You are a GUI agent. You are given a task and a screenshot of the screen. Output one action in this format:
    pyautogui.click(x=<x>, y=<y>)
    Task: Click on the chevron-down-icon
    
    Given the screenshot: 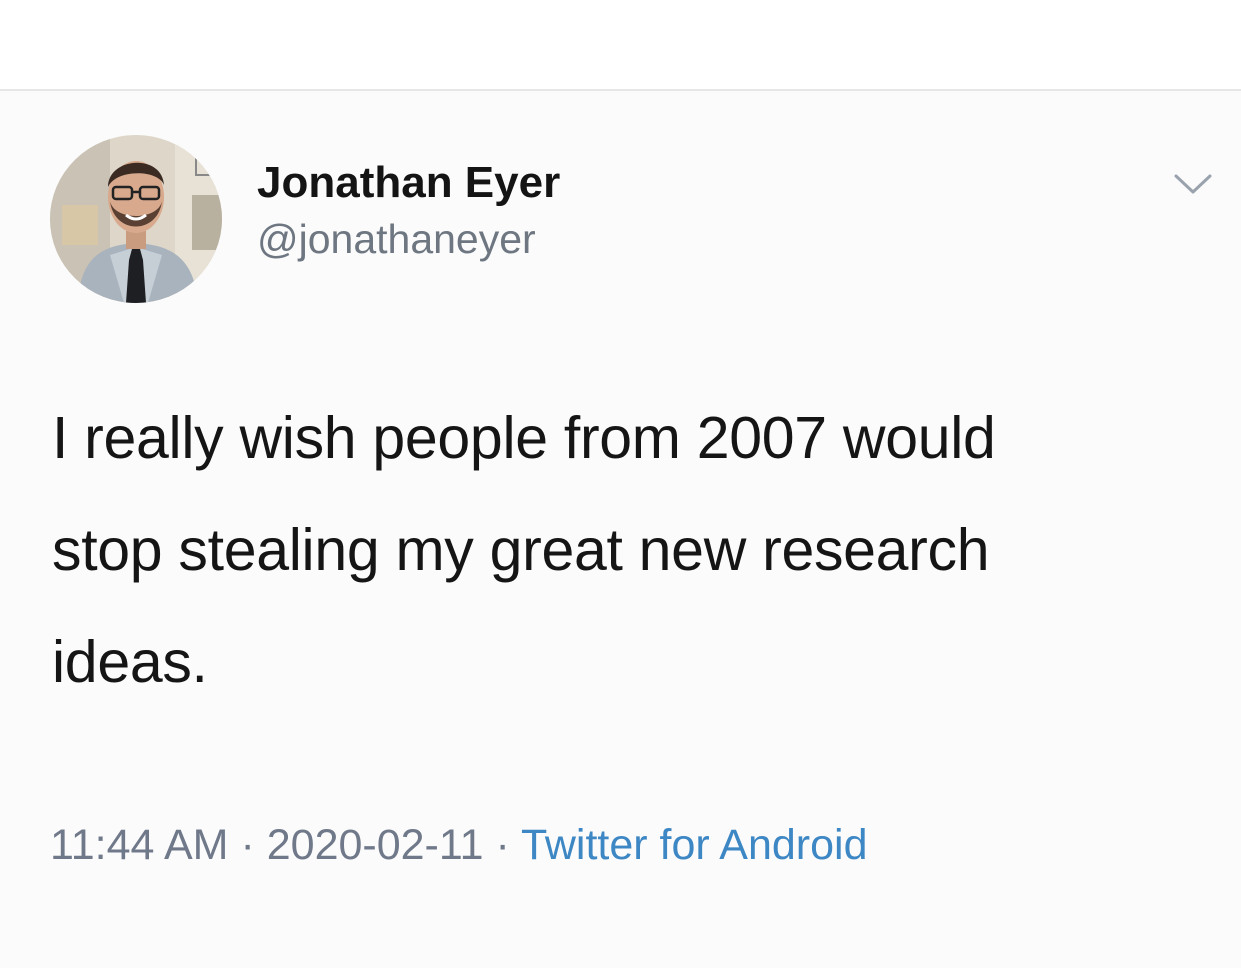 What is the action you would take?
    pyautogui.click(x=1193, y=184)
    